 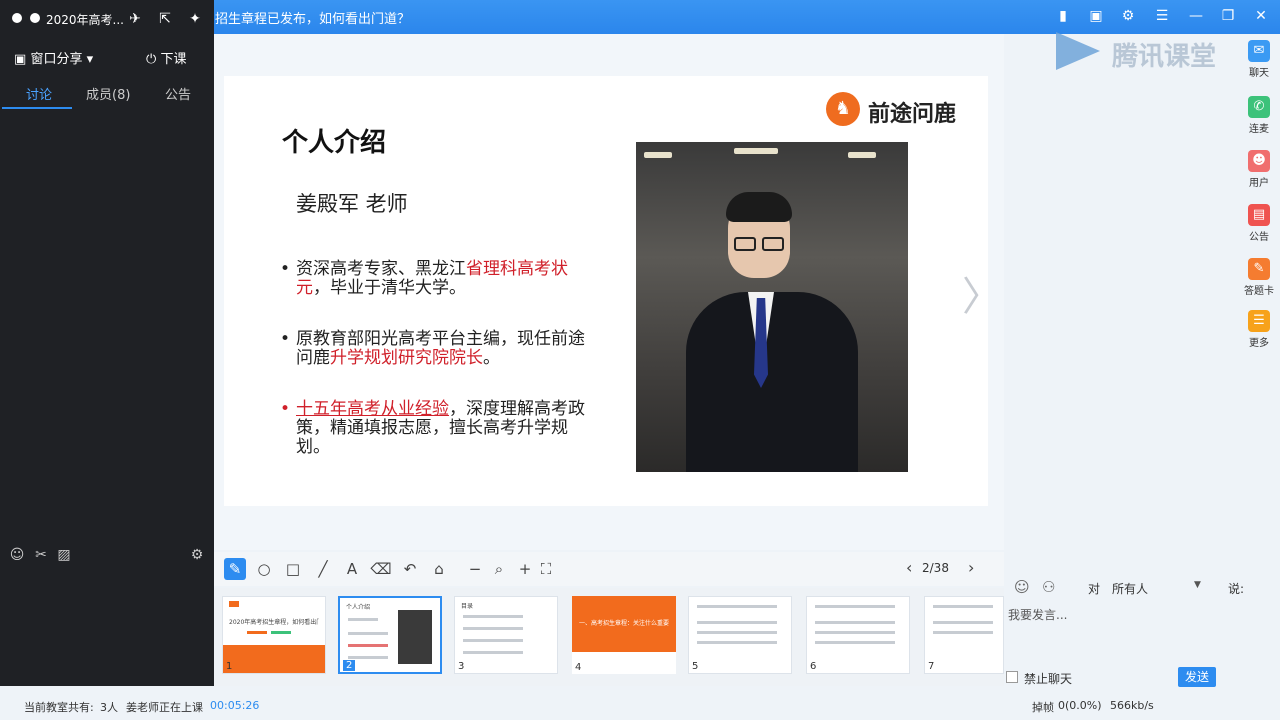 What do you see at coordinates (1196, 16) in the screenshot?
I see `minimize-icon: —` at bounding box center [1196, 16].